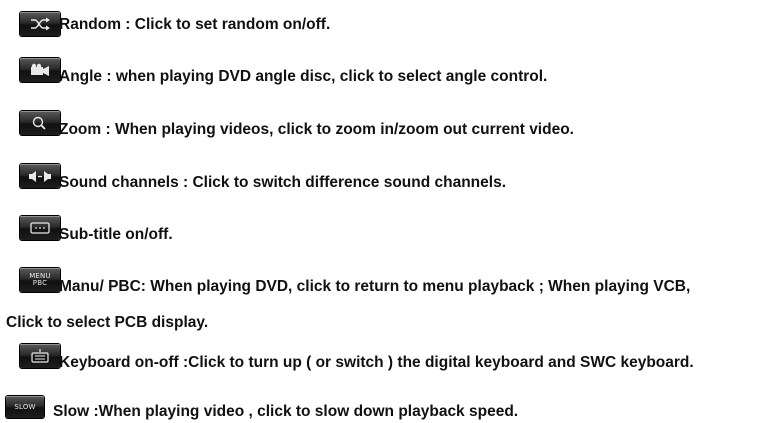 The height and width of the screenshot is (423, 770). I want to click on subtitle-description: Sub-title on/off., so click(116, 234).